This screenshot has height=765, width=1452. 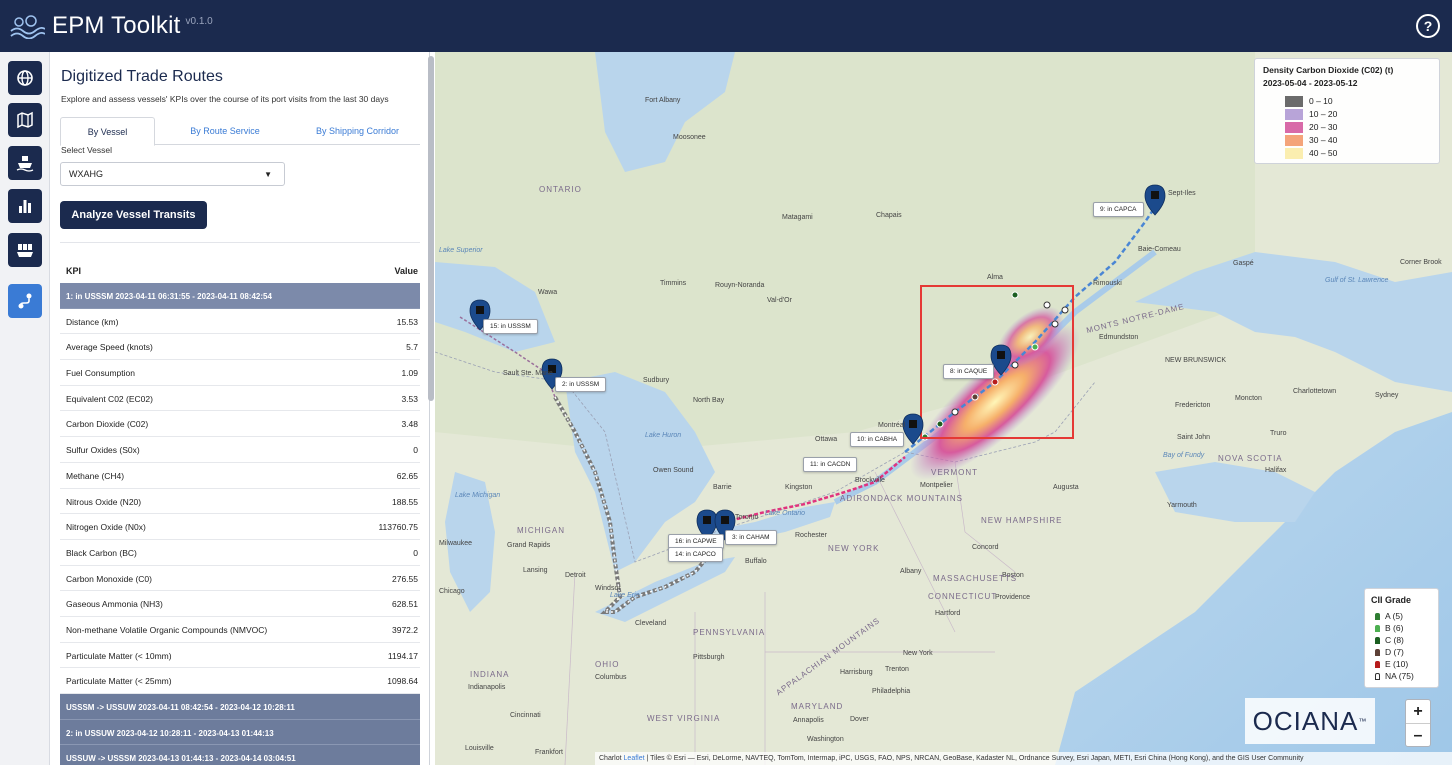 I want to click on map-icon, so click(x=25, y=120).